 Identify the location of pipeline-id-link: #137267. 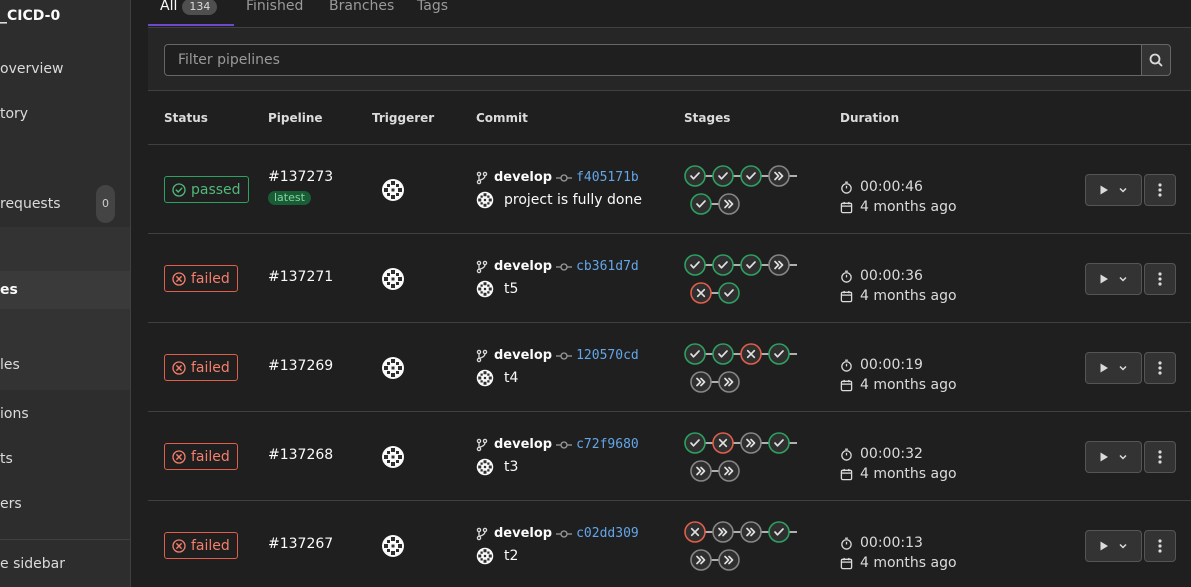
(300, 544).